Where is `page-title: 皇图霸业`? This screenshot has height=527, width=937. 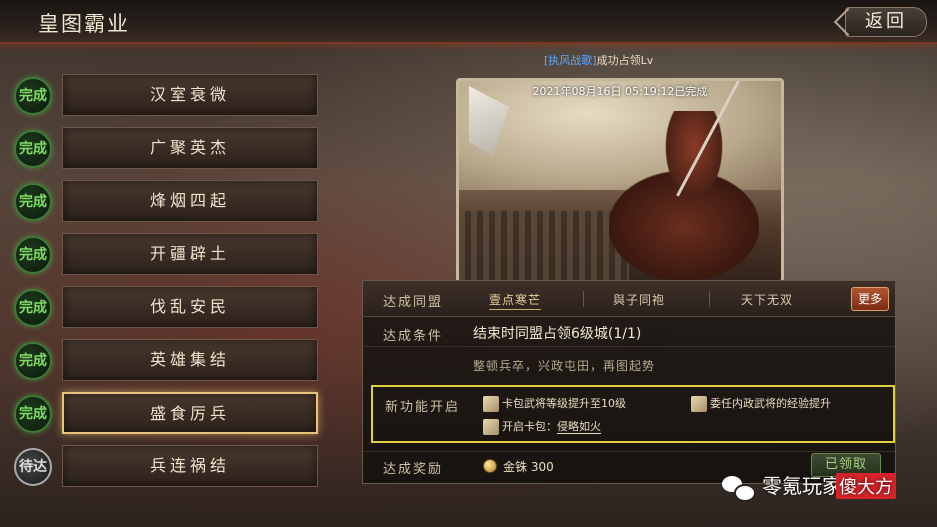 page-title: 皇图霸业 is located at coordinates (84, 24).